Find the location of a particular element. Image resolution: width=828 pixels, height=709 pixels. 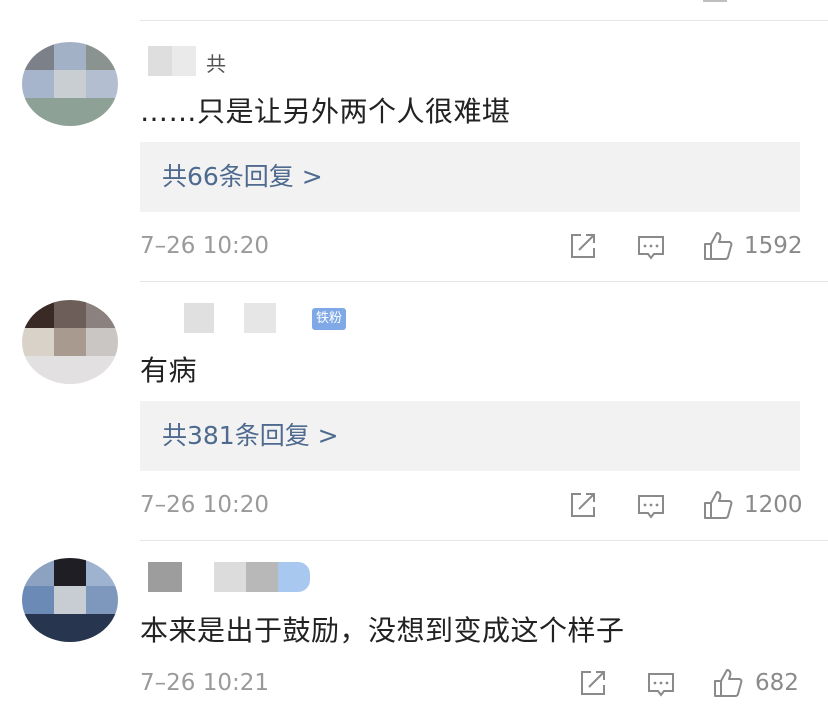

fan-badge: 铁粉 is located at coordinates (329, 319).